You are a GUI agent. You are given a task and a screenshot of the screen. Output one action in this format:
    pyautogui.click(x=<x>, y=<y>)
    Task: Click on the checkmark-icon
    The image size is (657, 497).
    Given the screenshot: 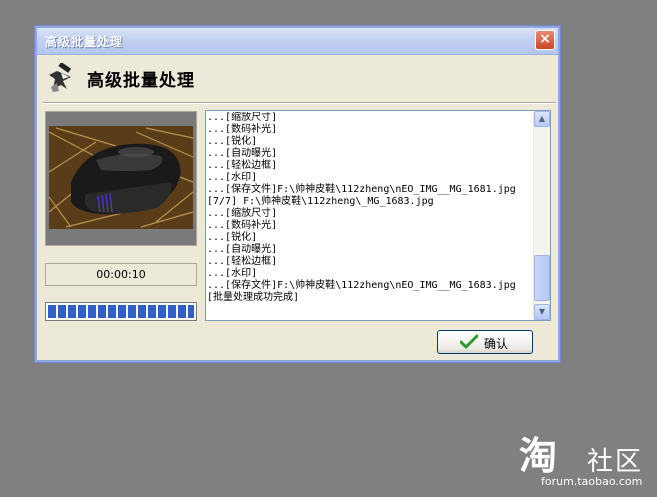 What is the action you would take?
    pyautogui.click(x=469, y=341)
    